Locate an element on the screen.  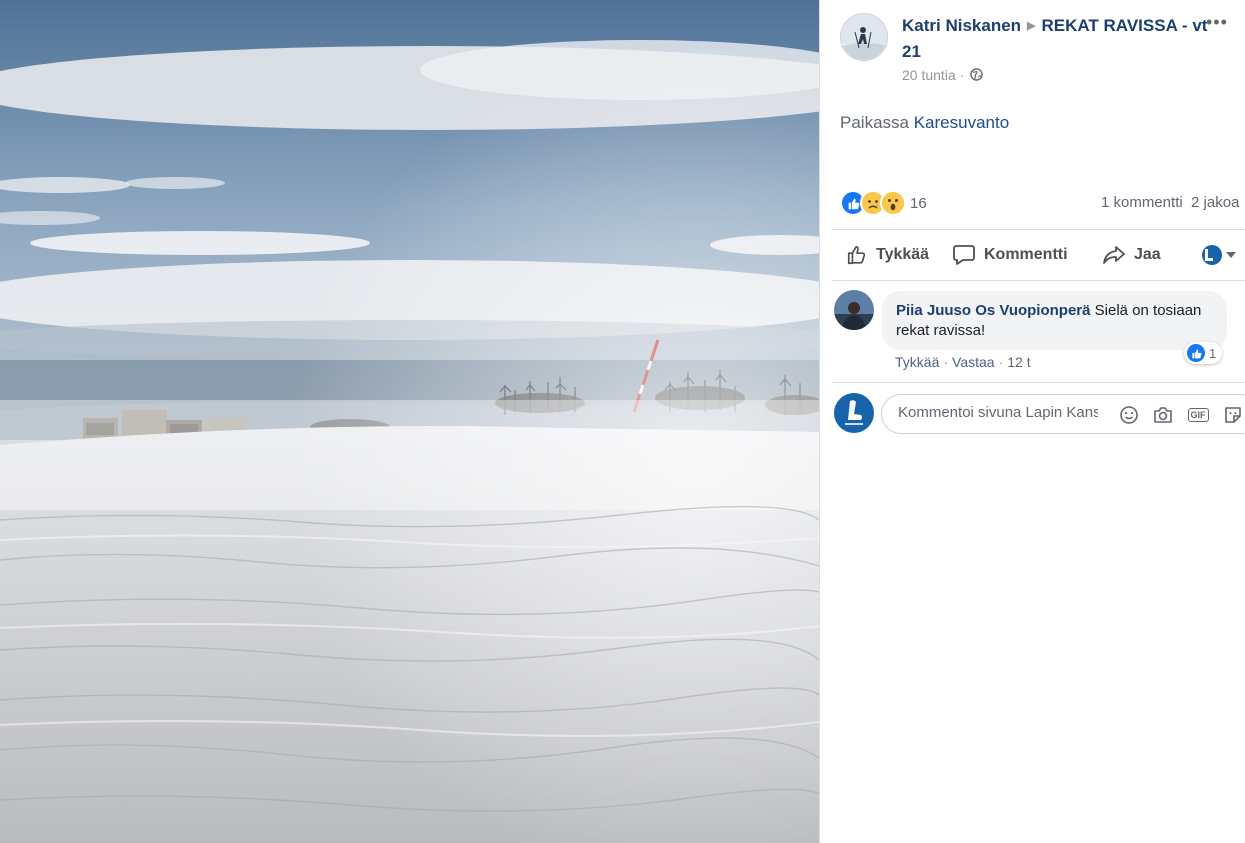
comment-button: Kommentti is located at coordinates (1010, 255).